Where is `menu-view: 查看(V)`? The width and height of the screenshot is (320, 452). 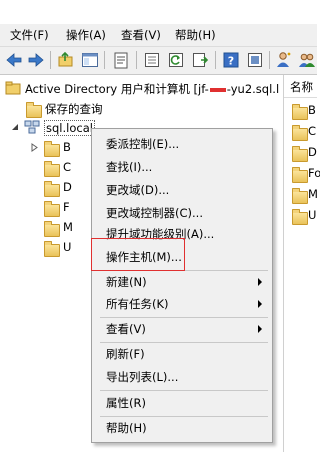 menu-view: 查看(V) is located at coordinates (141, 35).